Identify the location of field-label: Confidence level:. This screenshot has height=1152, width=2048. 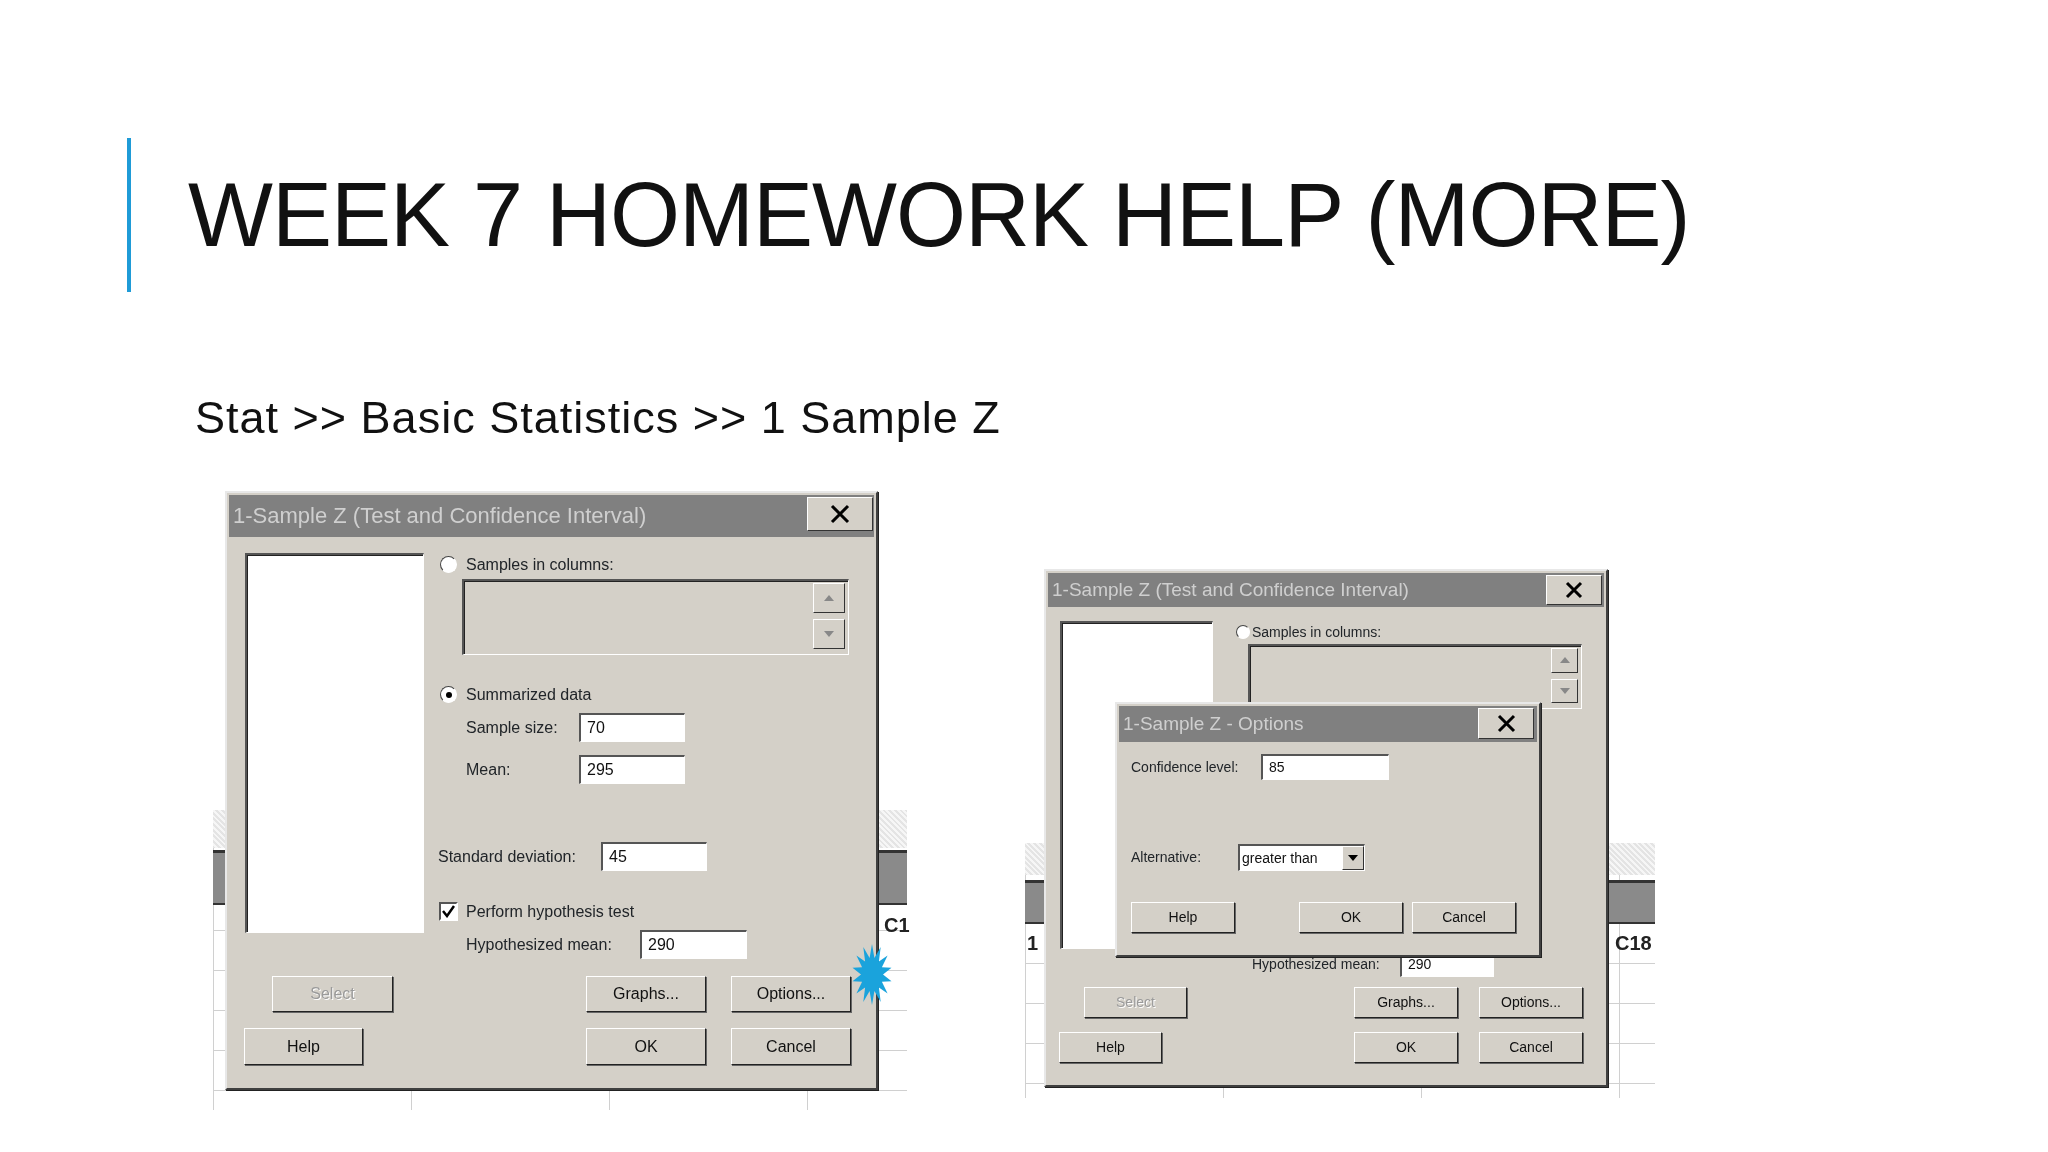
(1185, 767).